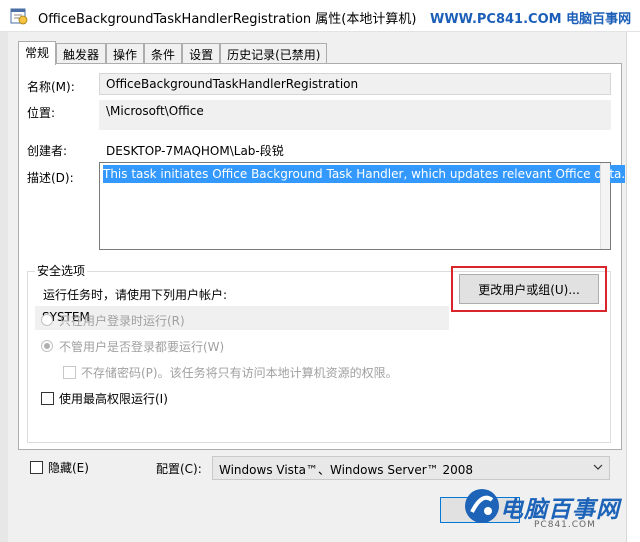 This screenshot has height=542, width=640. I want to click on configure-selected-value: Windows Vista™、Windows Server™ 2008, so click(346, 470).